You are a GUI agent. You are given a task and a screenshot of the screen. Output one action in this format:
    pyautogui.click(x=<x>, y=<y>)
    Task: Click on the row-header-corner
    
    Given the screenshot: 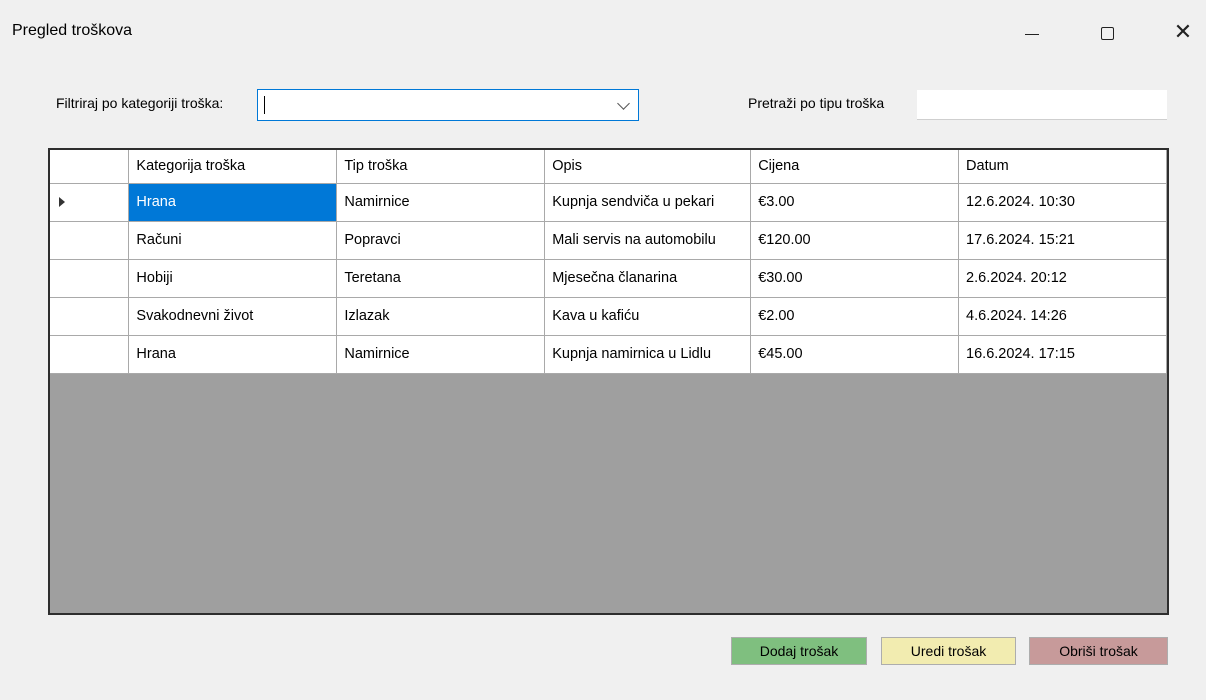 What is the action you would take?
    pyautogui.click(x=90, y=167)
    